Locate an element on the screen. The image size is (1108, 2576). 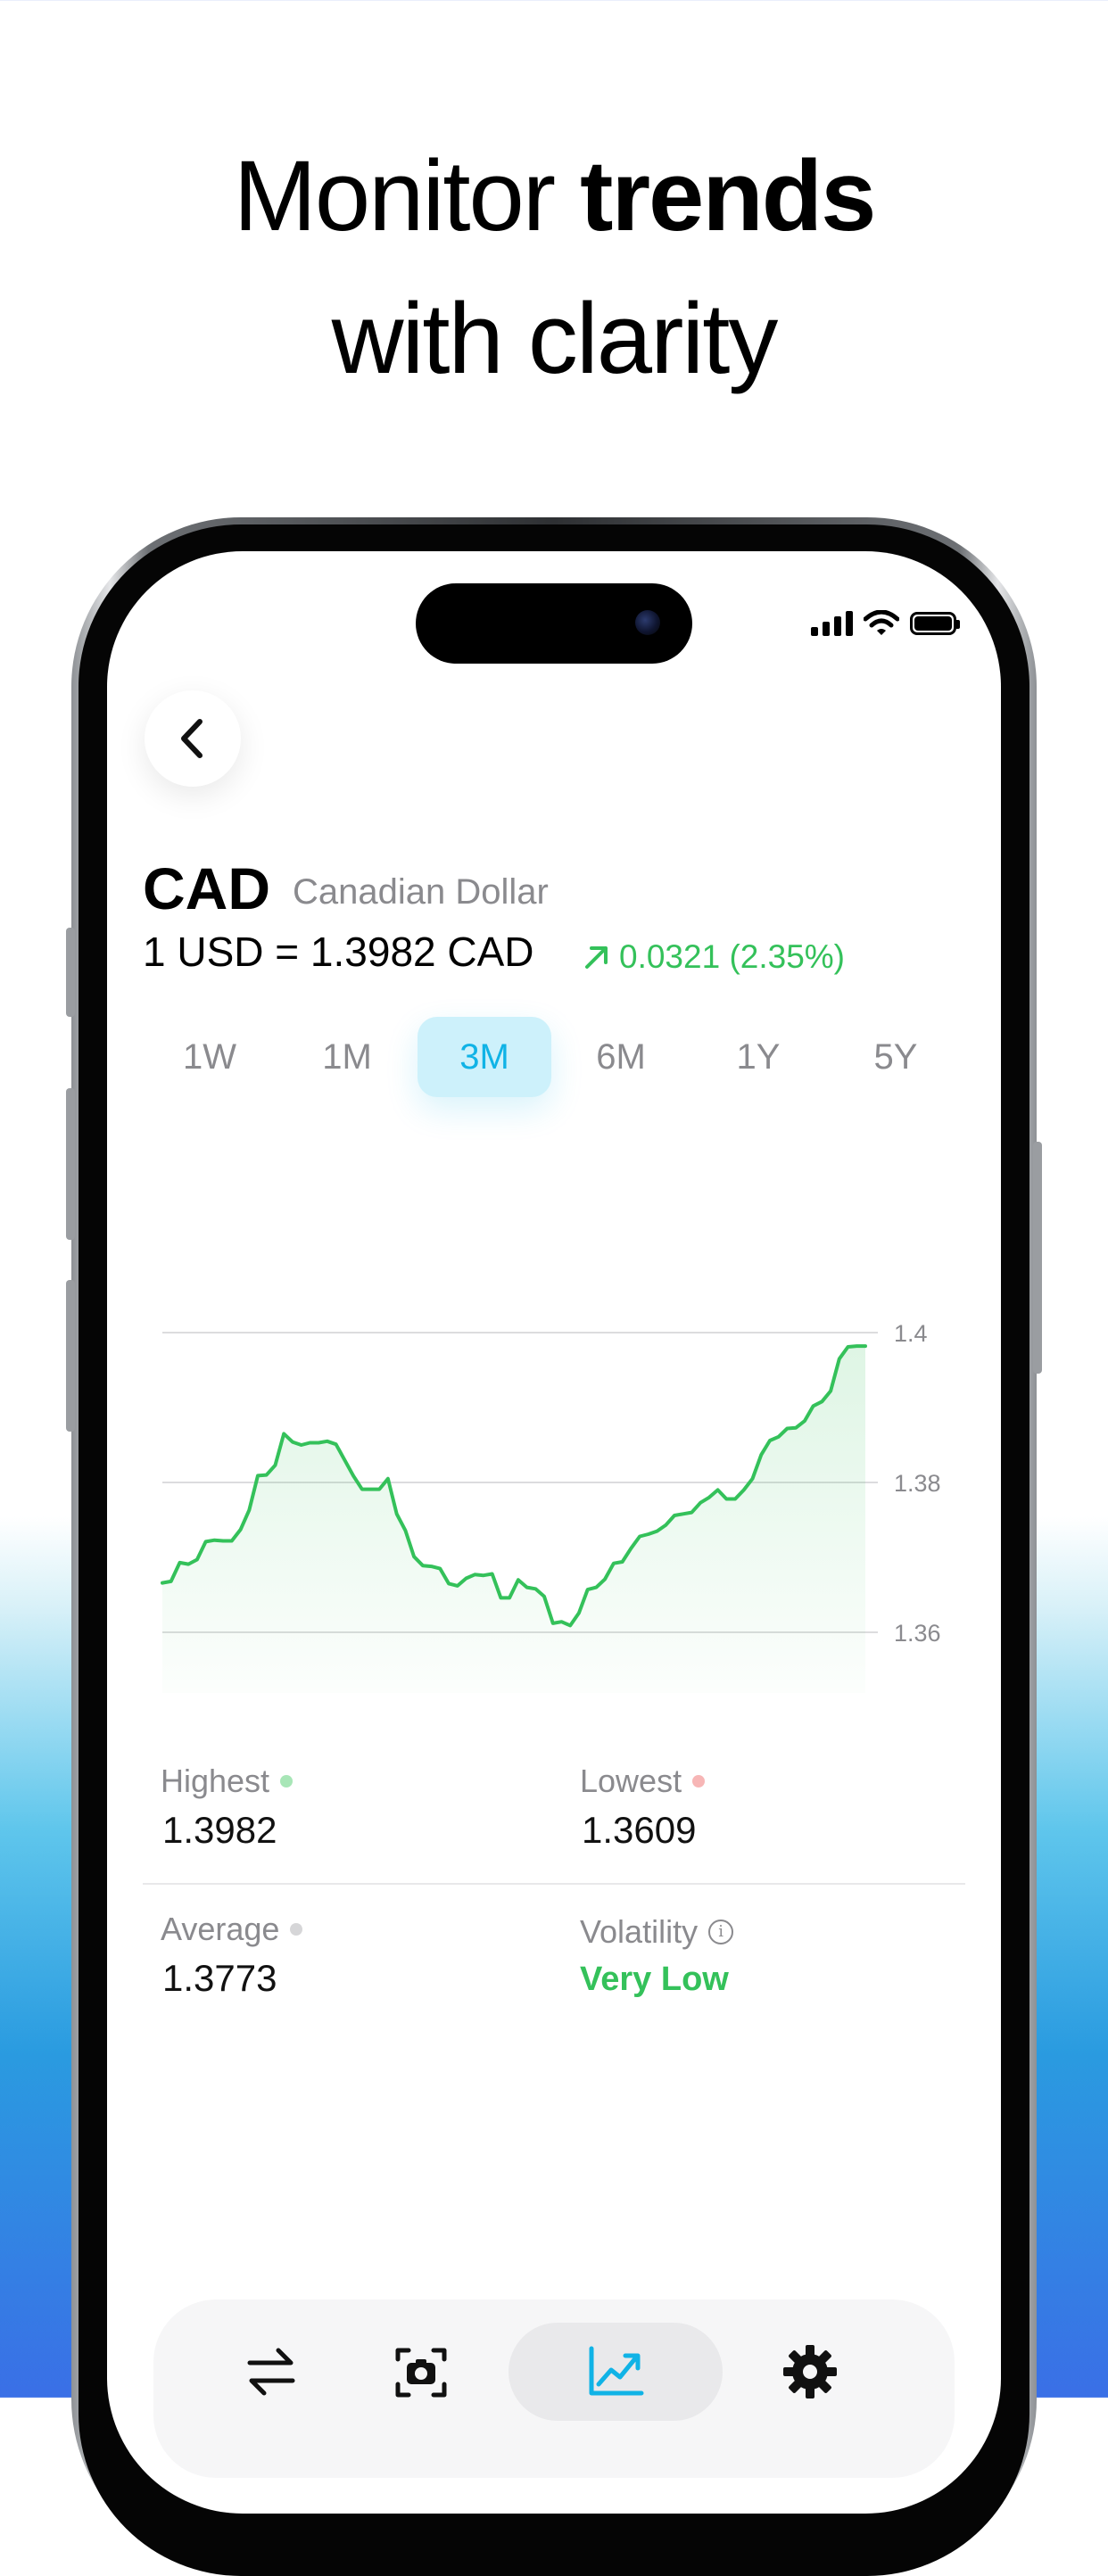
headline-line2: with clarity is located at coordinates (555, 338).